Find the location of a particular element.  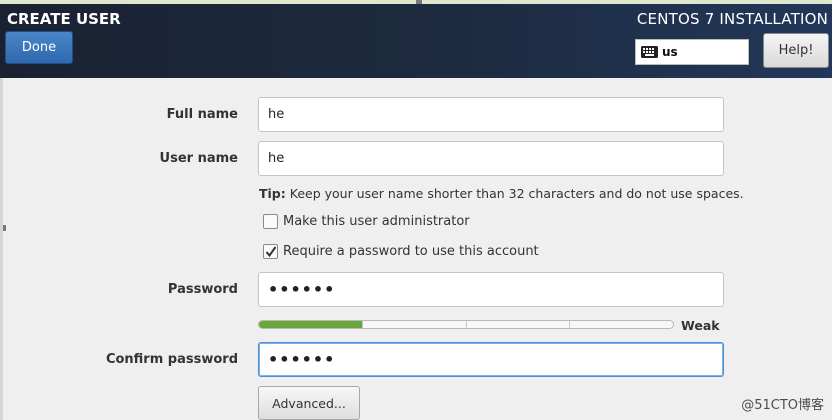

confirm-password-field: •••••• is located at coordinates (491, 359).